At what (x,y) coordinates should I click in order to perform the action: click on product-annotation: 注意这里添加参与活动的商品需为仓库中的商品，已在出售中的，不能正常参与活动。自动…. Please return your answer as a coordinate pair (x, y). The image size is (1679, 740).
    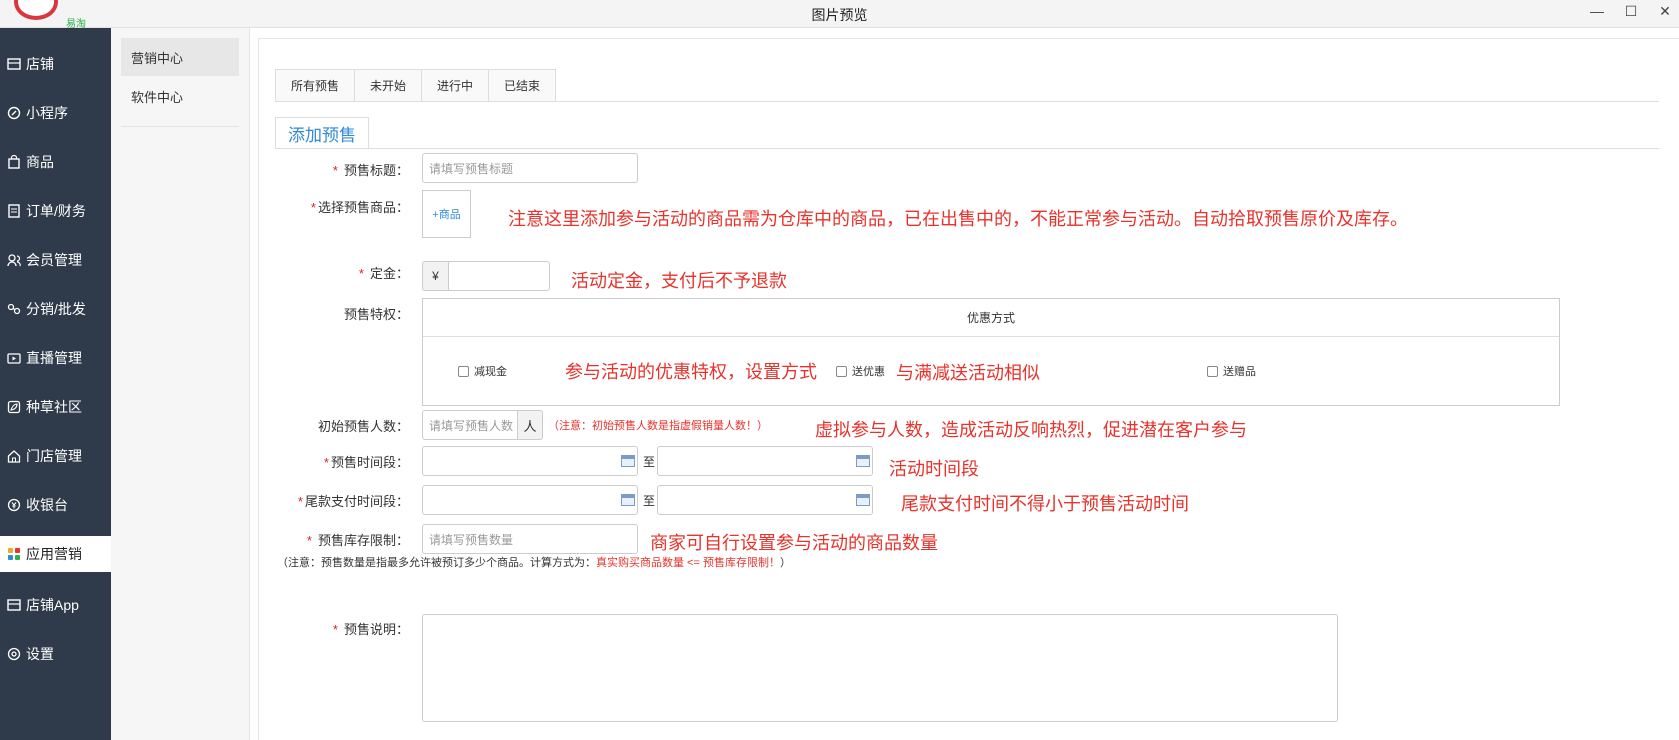
    Looking at the image, I should click on (958, 219).